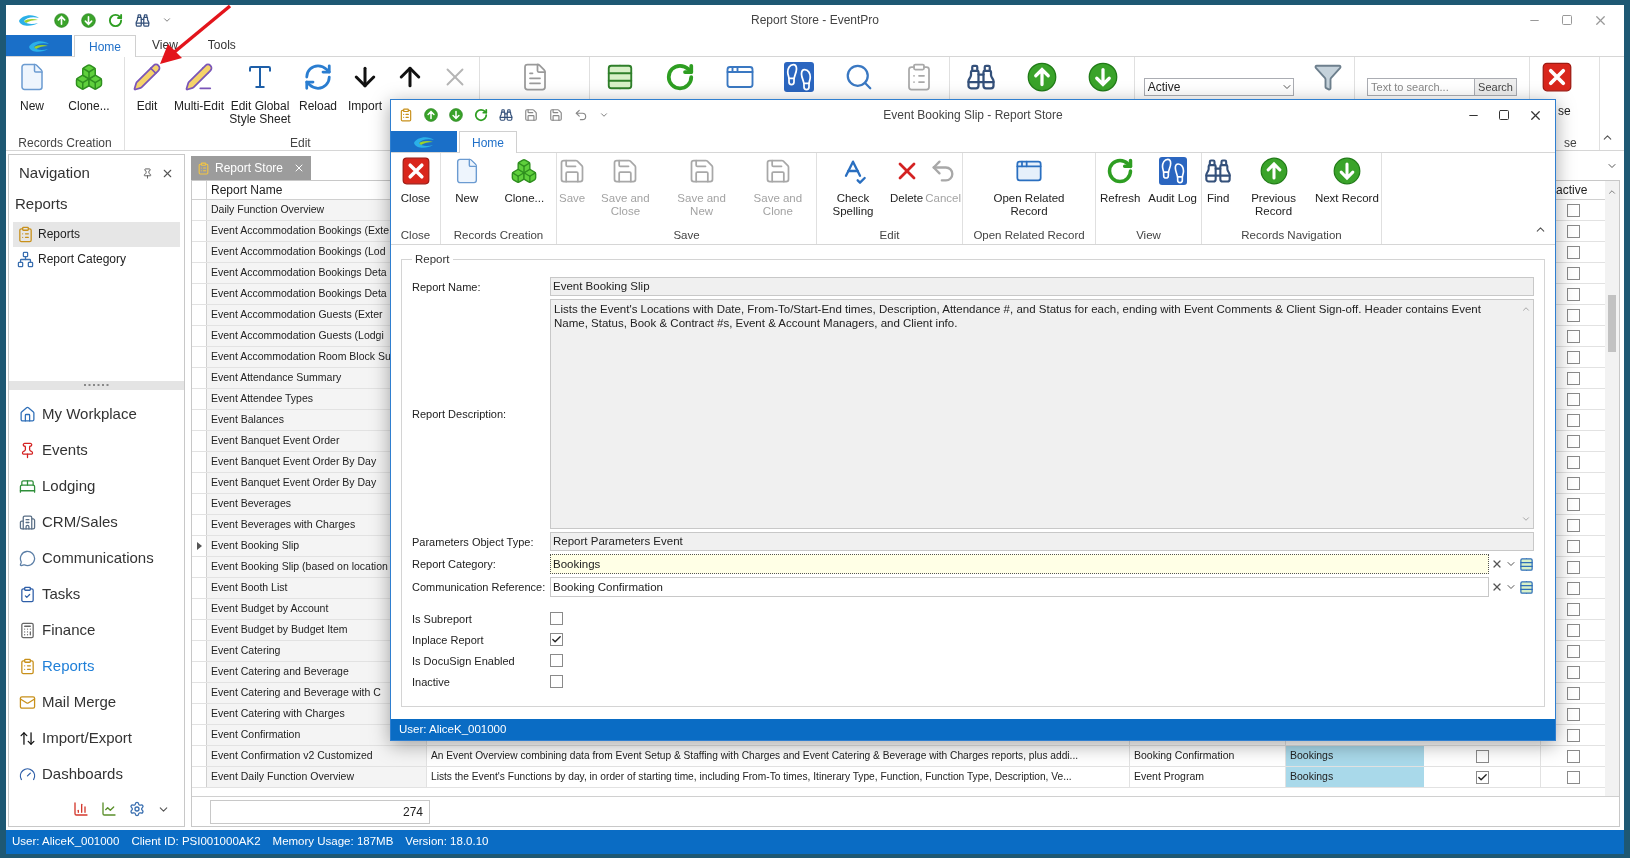 The width and height of the screenshot is (1630, 858). I want to click on gear-icon, so click(137, 809).